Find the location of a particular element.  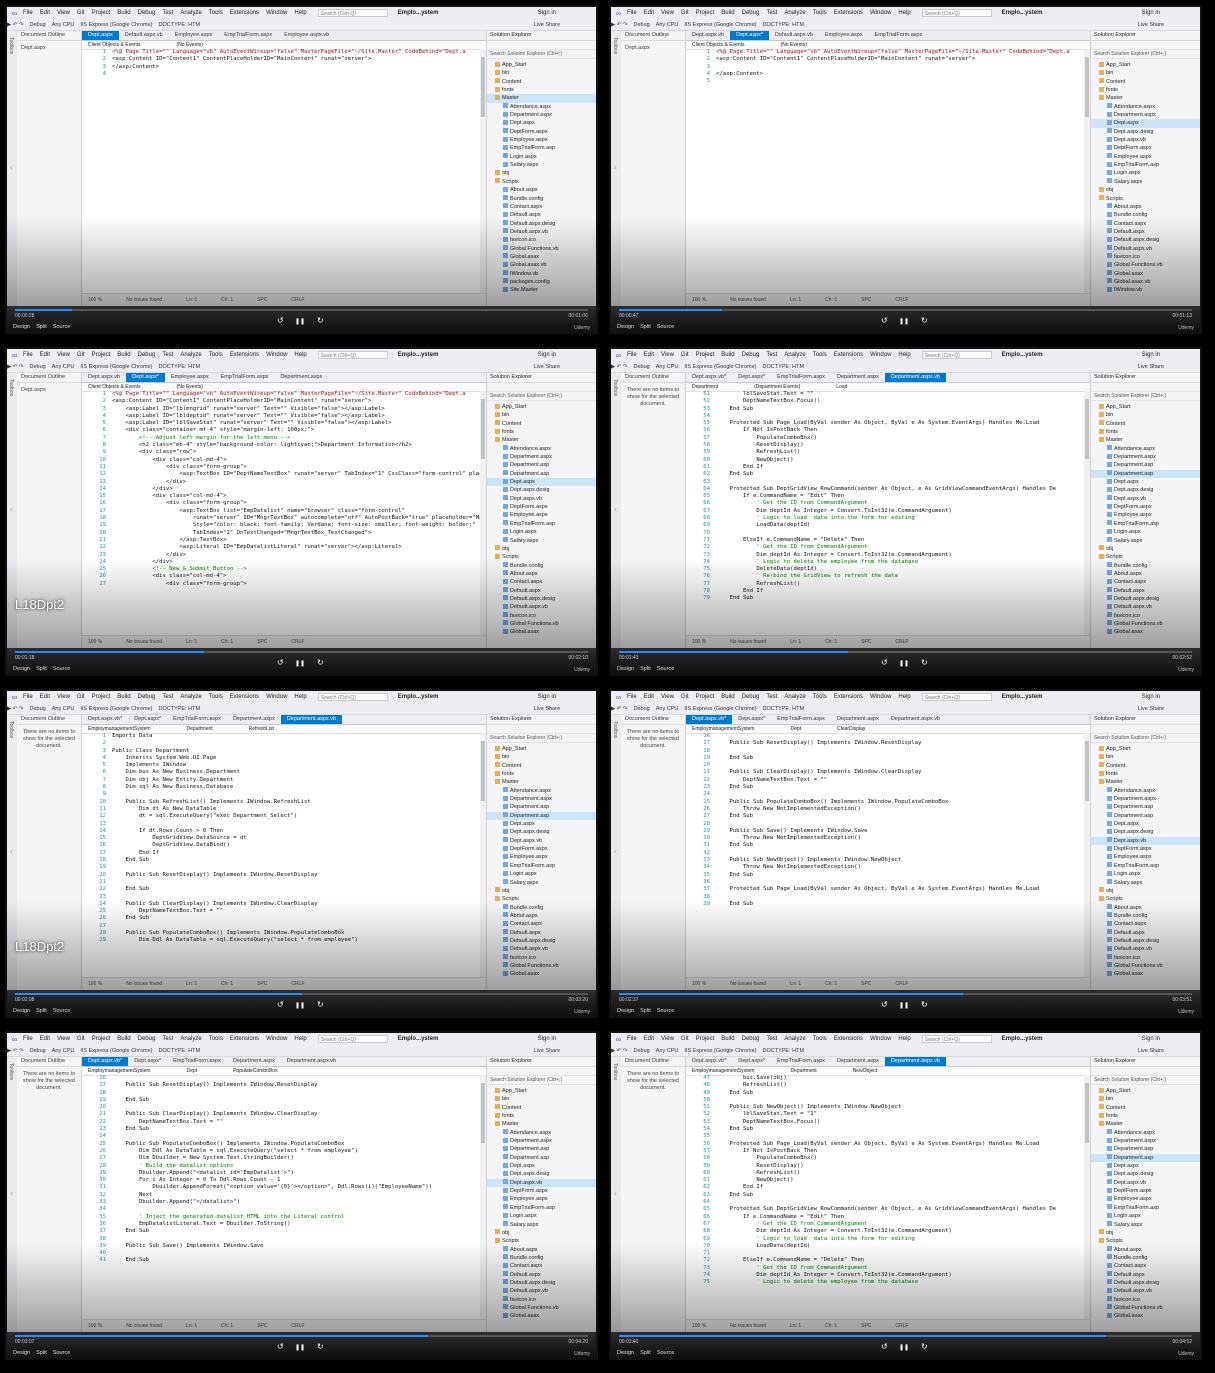

toolbar-item-2: Any CPU is located at coordinates (667, 367).